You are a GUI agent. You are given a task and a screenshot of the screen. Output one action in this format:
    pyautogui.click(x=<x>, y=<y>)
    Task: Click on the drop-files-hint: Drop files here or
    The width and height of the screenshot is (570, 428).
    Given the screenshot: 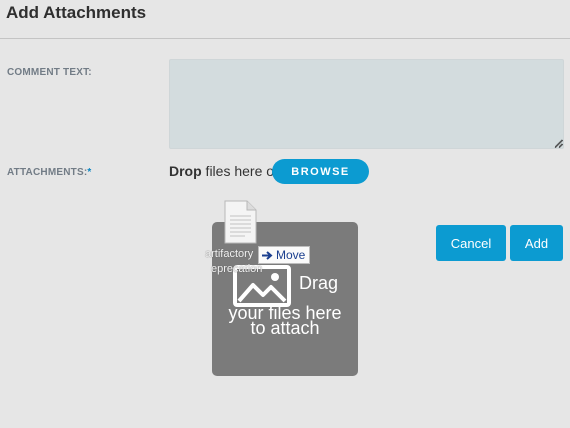 What is the action you would take?
    pyautogui.click(x=224, y=171)
    